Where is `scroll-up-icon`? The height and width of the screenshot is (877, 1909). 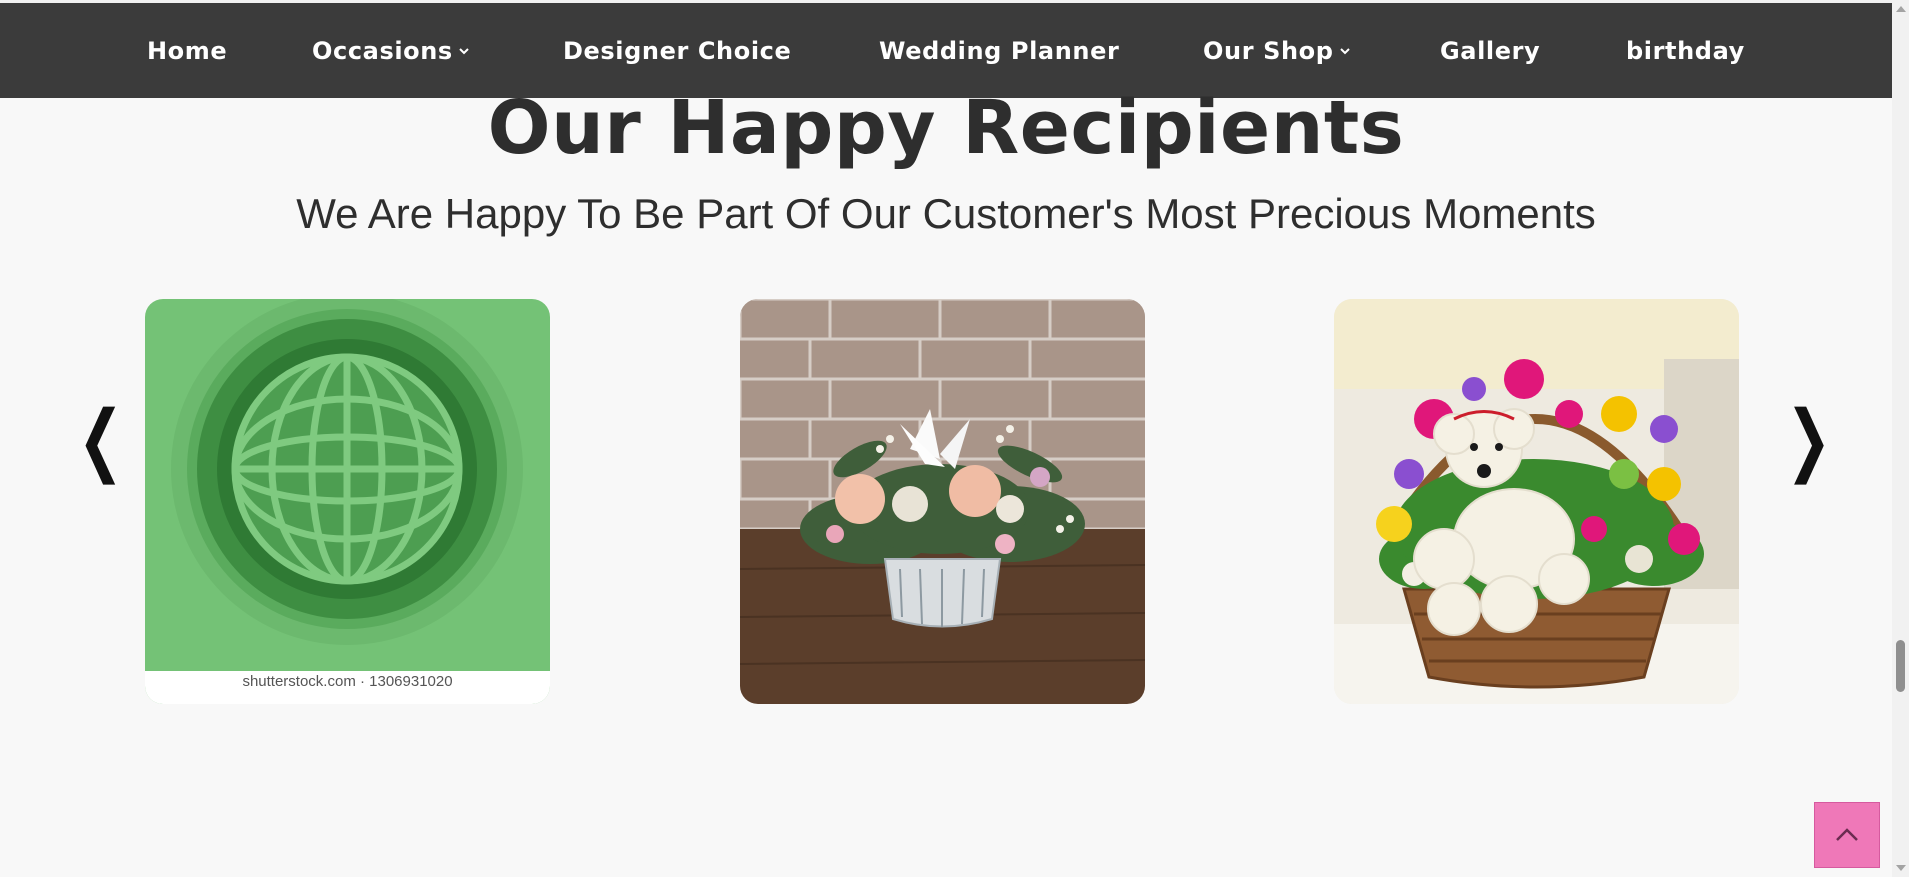
scroll-up-icon is located at coordinates (1901, 9).